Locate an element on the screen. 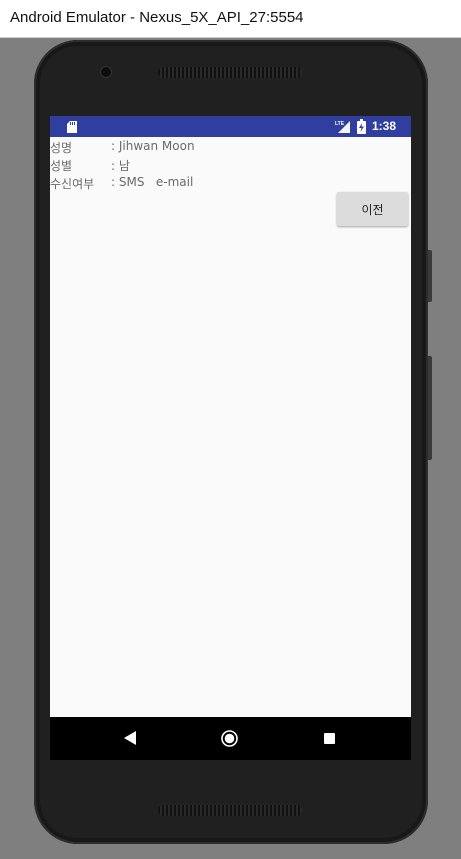 The image size is (461, 859). name-label: 성명 is located at coordinates (61, 148).